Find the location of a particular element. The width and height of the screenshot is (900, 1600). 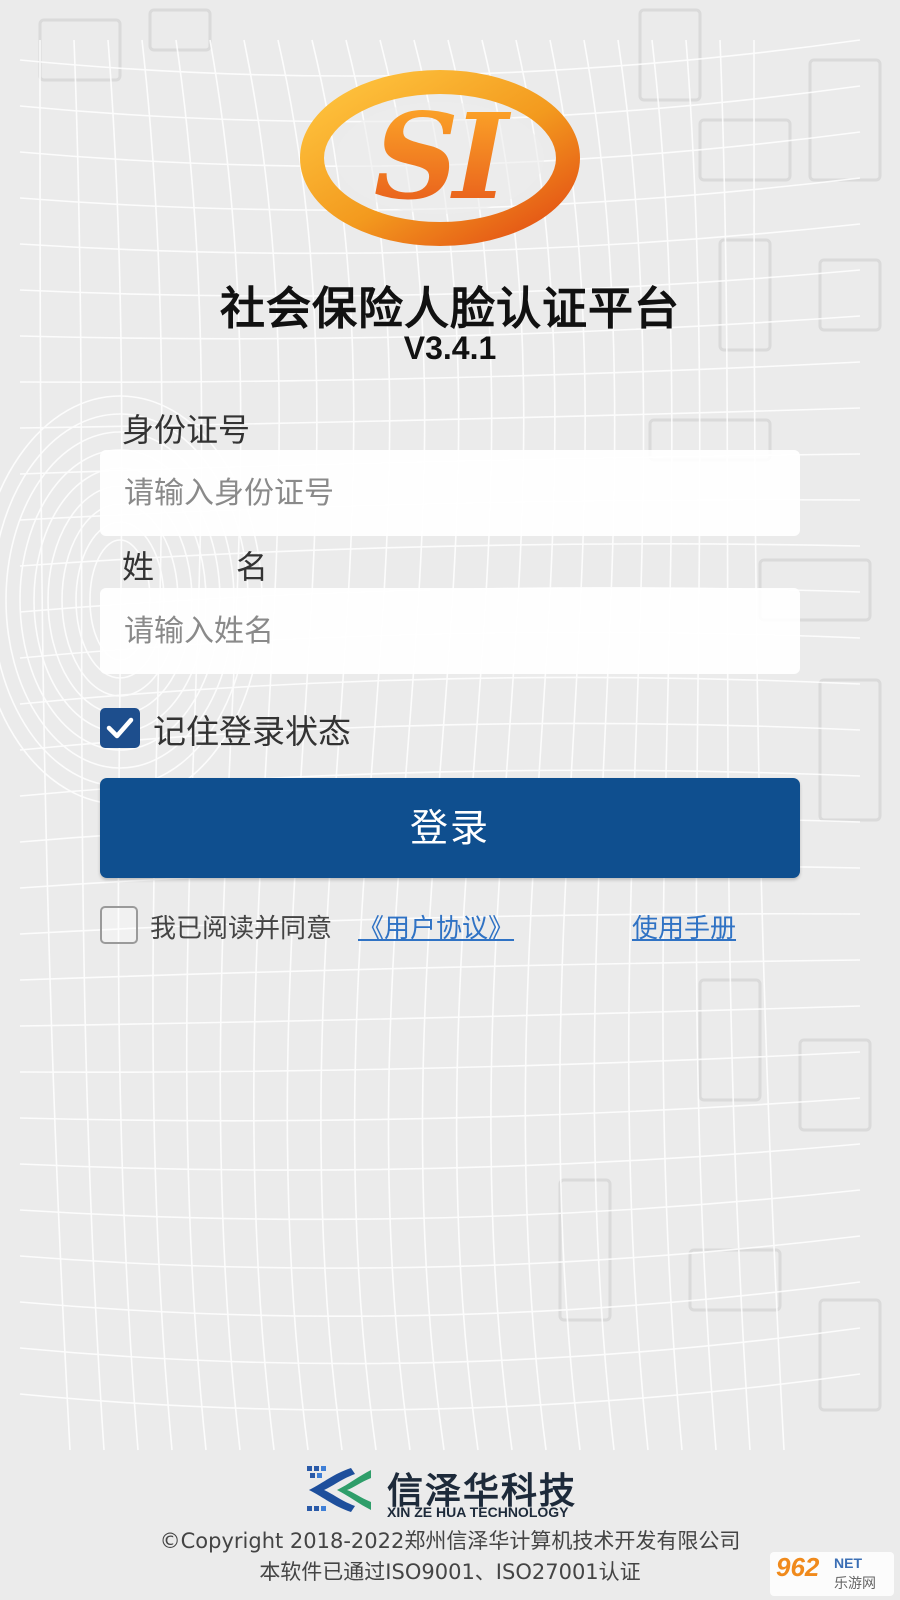

copyright-text: ©Copyright 2018-2022郑州信泽华计算机技术开发有限公司 is located at coordinates (450, 1541).